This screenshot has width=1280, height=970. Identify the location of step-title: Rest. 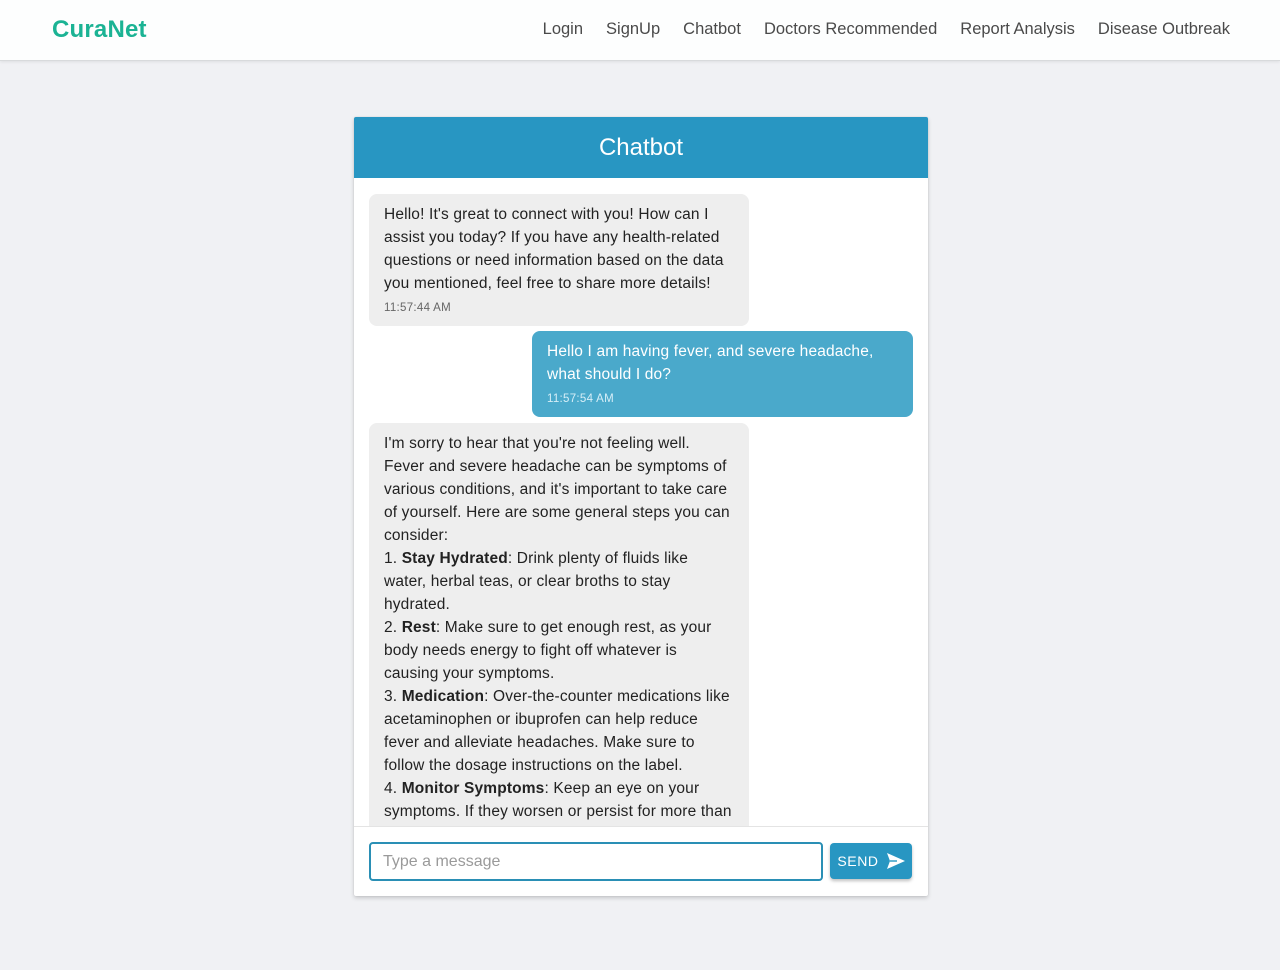
(418, 627).